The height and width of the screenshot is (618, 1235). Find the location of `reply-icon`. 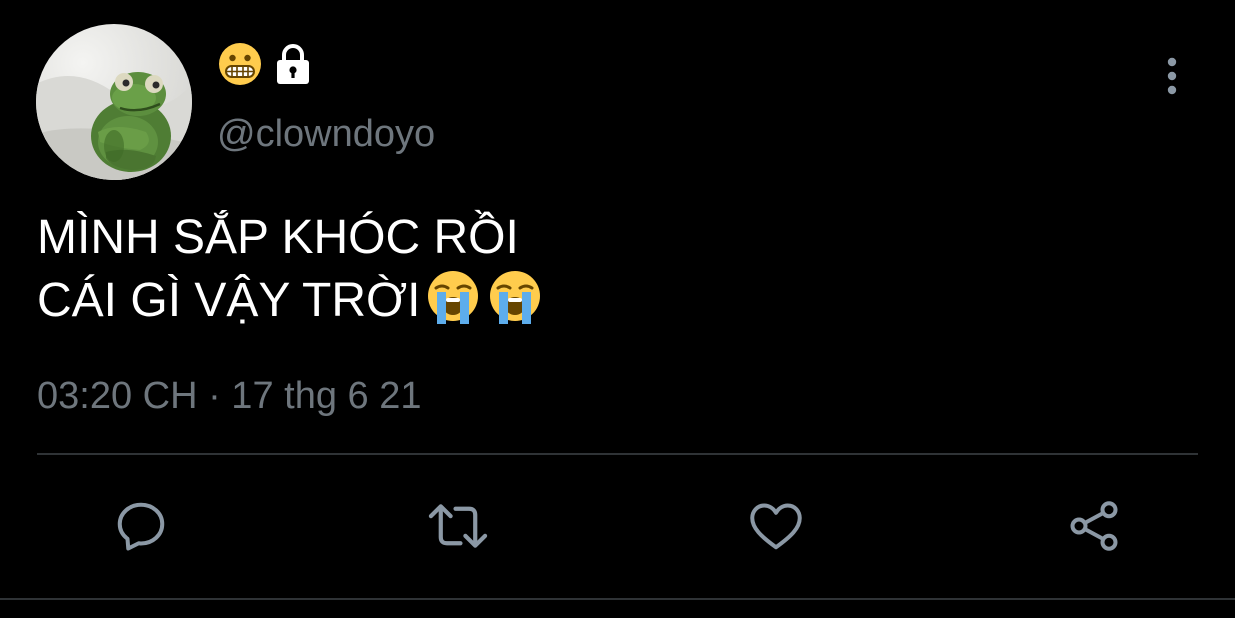

reply-icon is located at coordinates (141, 526).